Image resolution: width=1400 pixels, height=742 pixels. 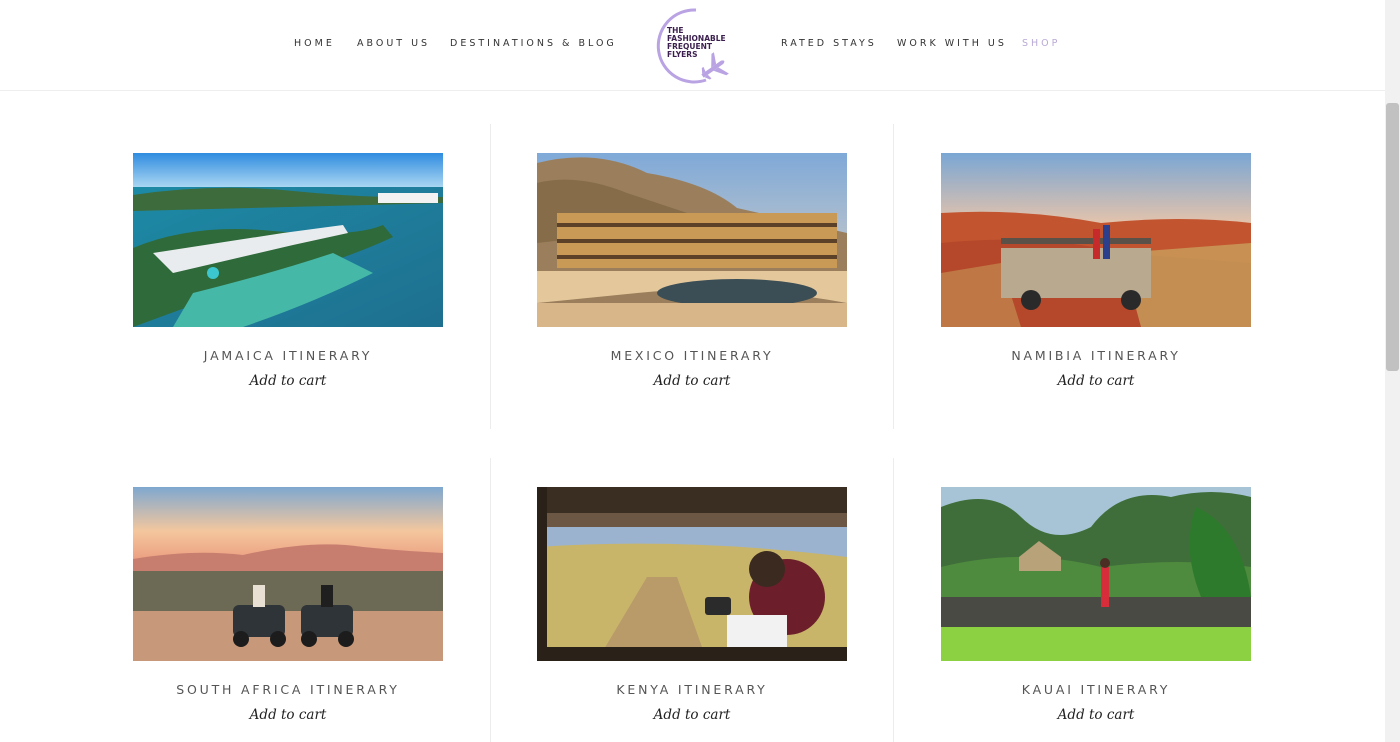 What do you see at coordinates (682, 54) in the screenshot?
I see `logo-line-4: FLYERS` at bounding box center [682, 54].